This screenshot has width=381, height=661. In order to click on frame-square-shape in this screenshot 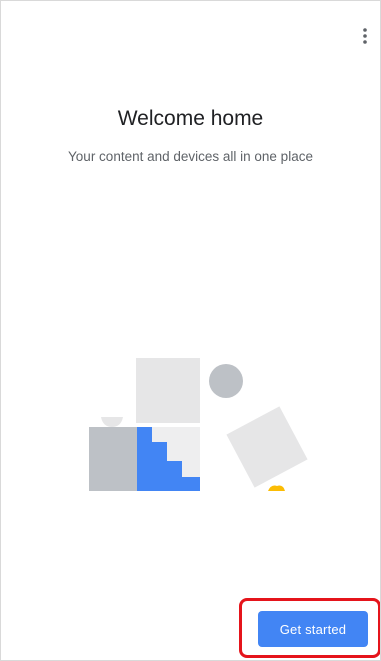, I will do `click(168, 390)`.